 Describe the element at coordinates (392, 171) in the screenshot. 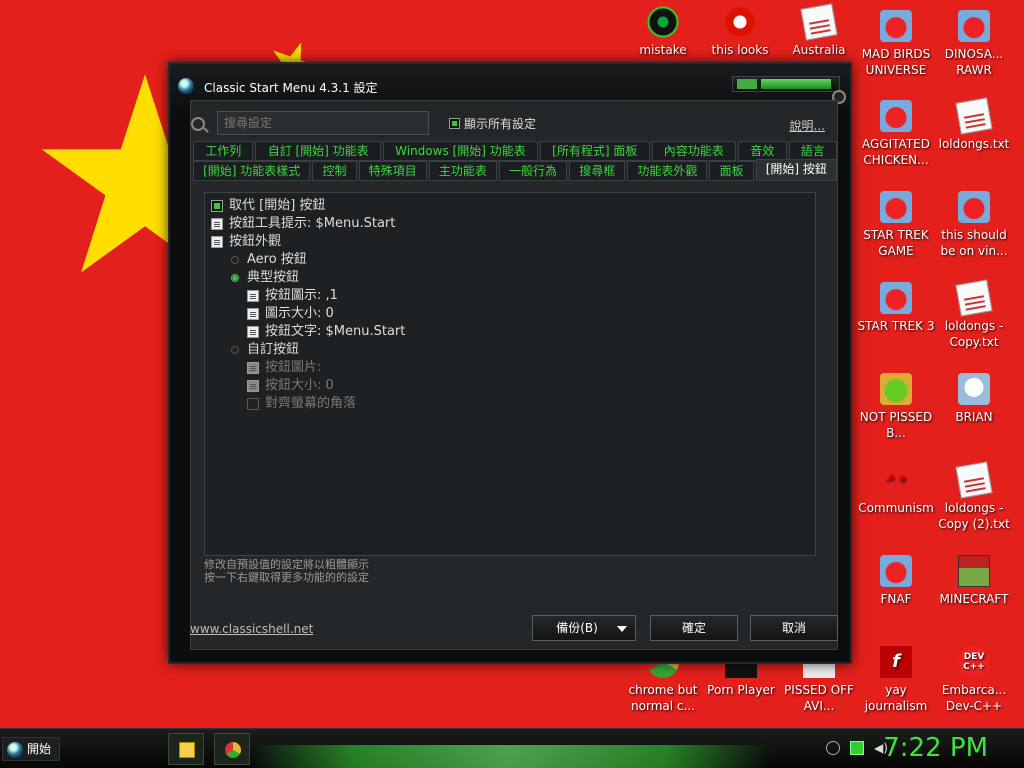

I see `tab-special-items: 特殊項目` at that location.